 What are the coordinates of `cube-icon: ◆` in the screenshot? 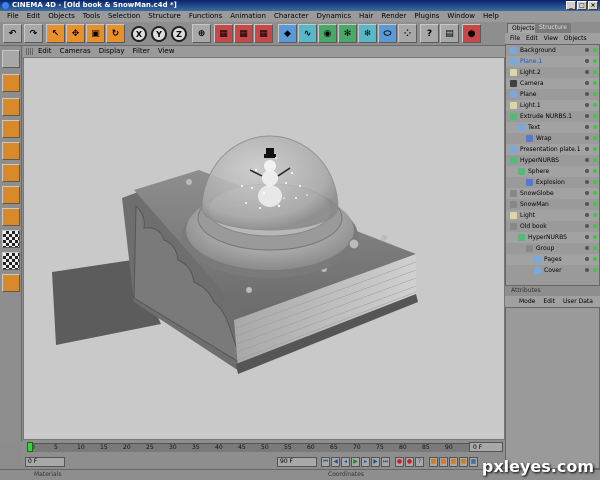 It's located at (287, 33).